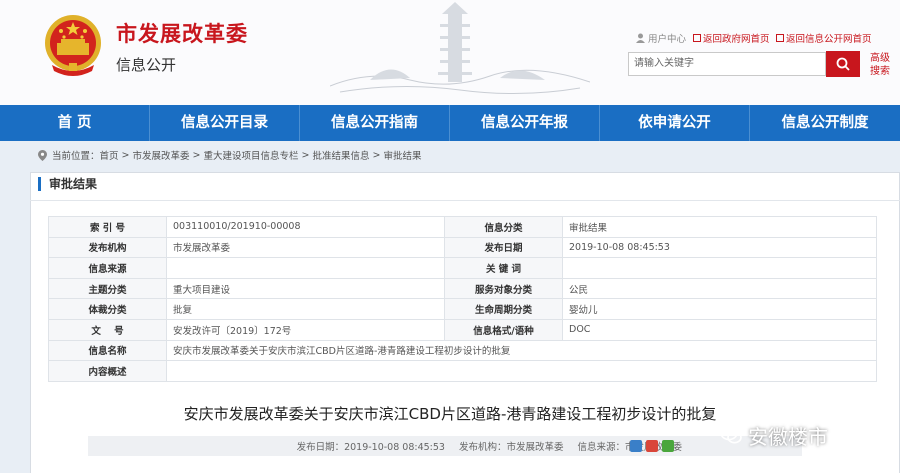 The image size is (900, 473). What do you see at coordinates (146, 65) in the screenshot?
I see `org-subtitle: 信息公开` at bounding box center [146, 65].